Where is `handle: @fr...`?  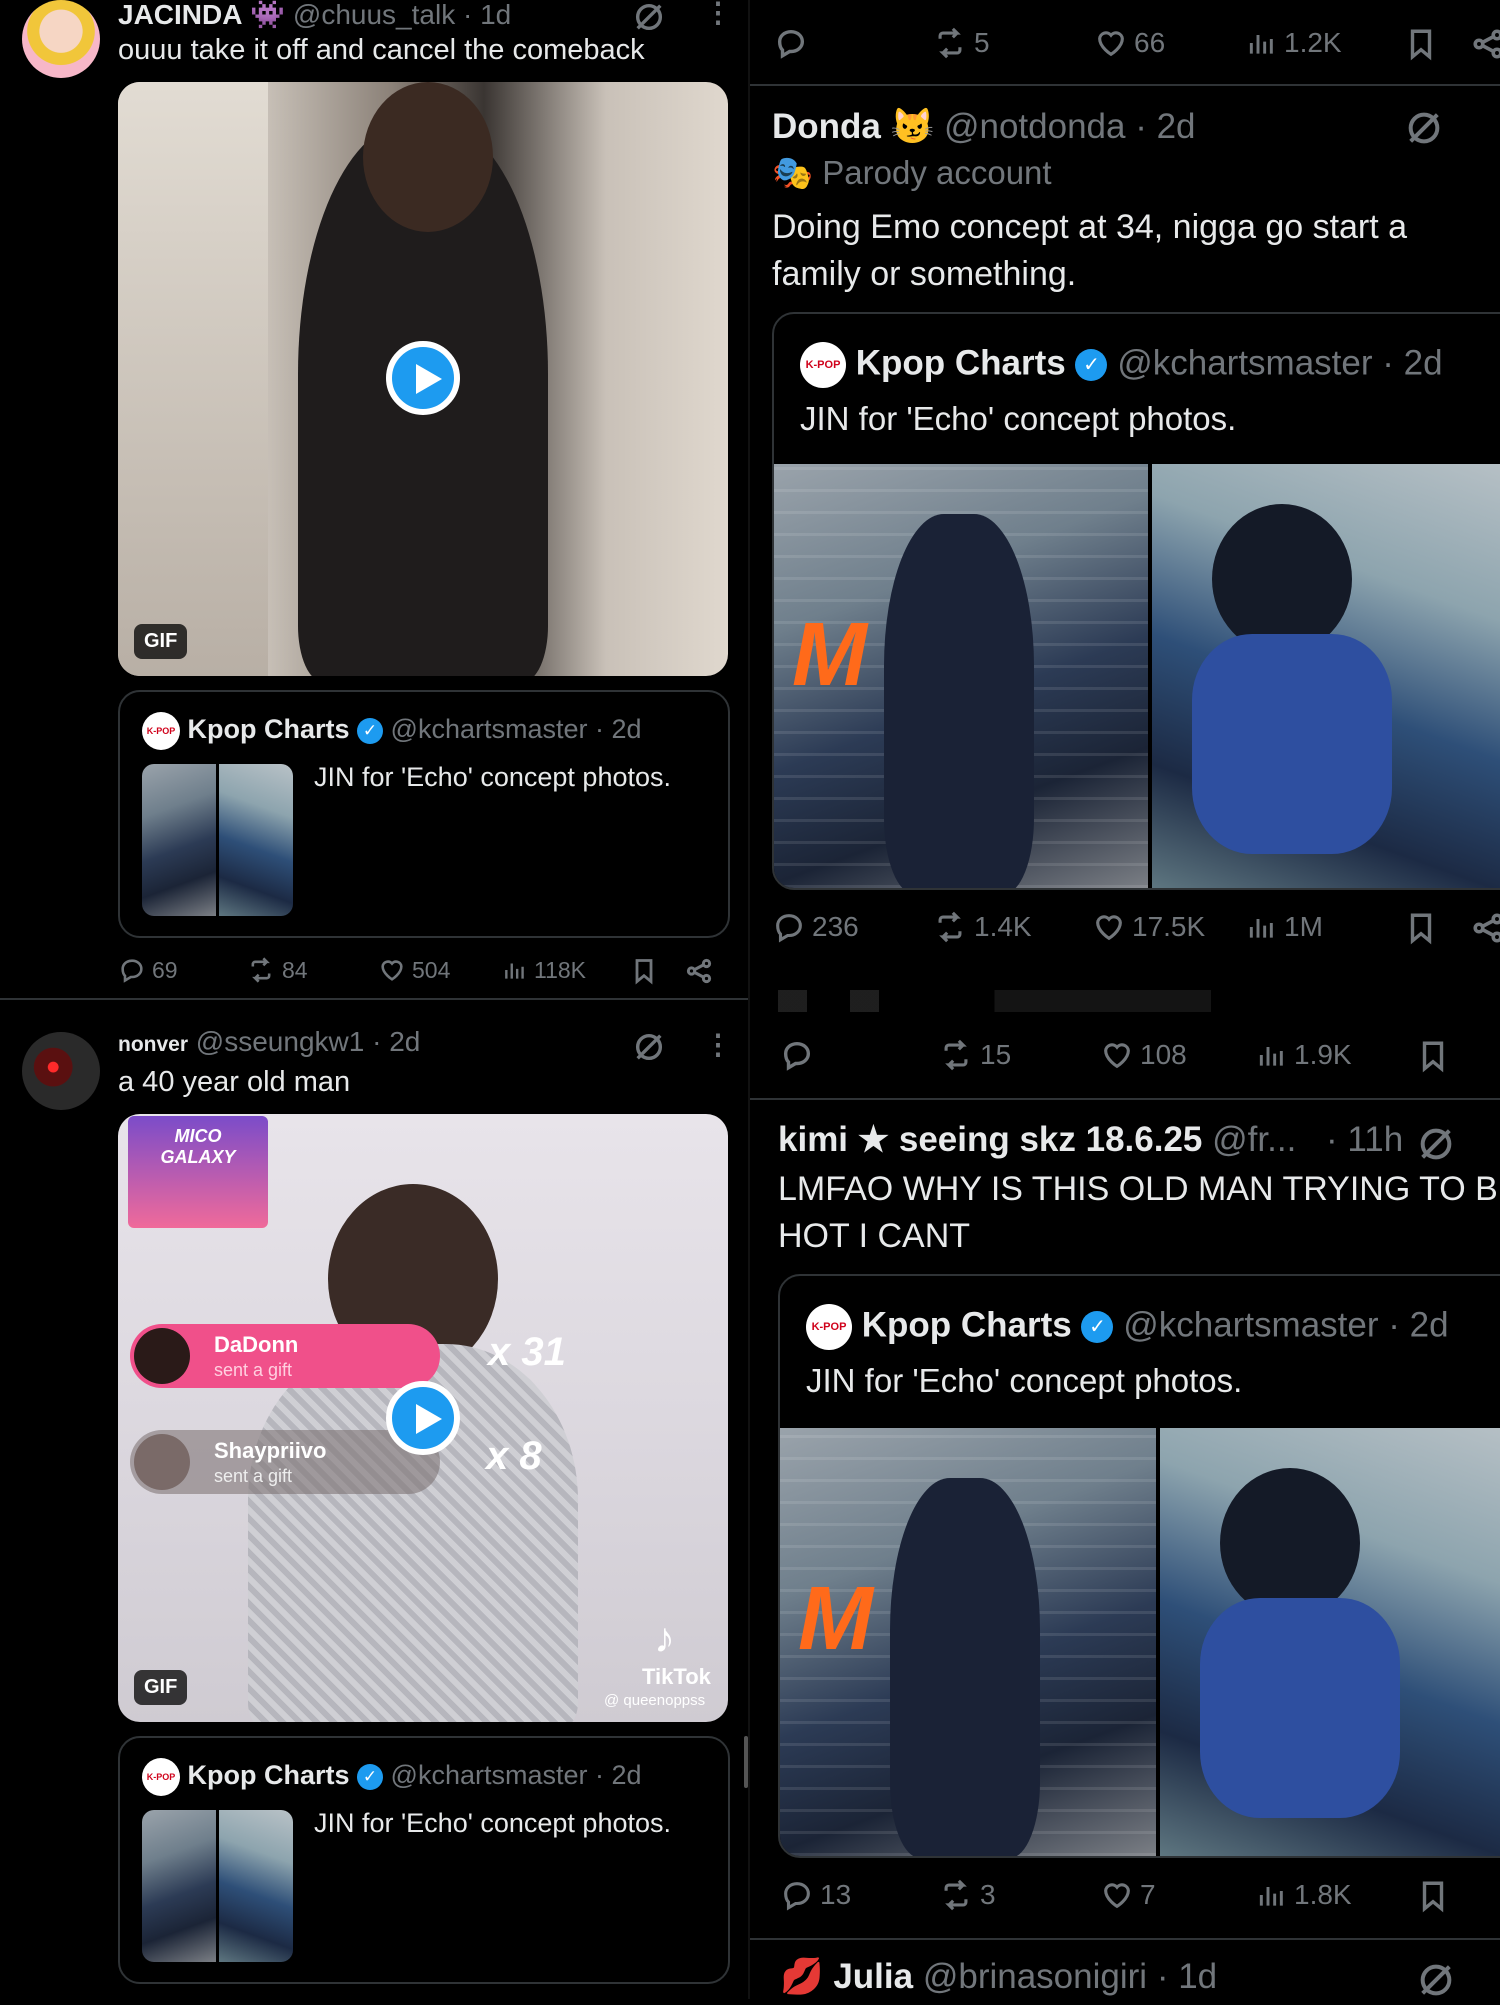 handle: @fr... is located at coordinates (1254, 1139).